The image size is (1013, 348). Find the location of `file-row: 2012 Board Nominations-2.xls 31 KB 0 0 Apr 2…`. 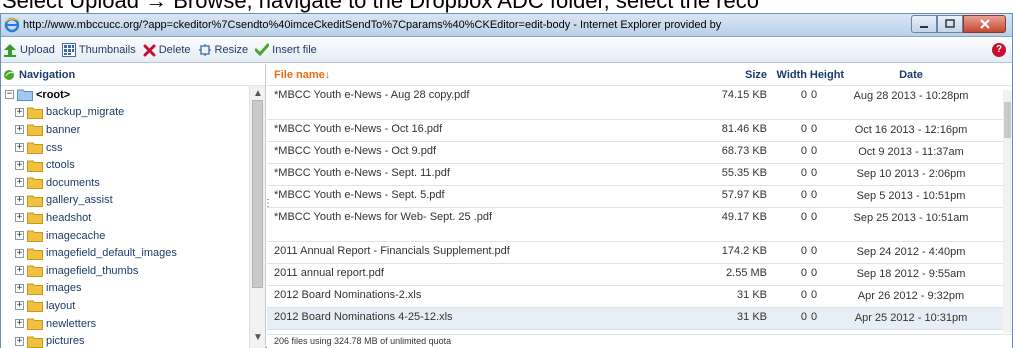

file-row: 2012 Board Nominations-2.xls 31 KB 0 0 Apr 2… is located at coordinates (639, 297).